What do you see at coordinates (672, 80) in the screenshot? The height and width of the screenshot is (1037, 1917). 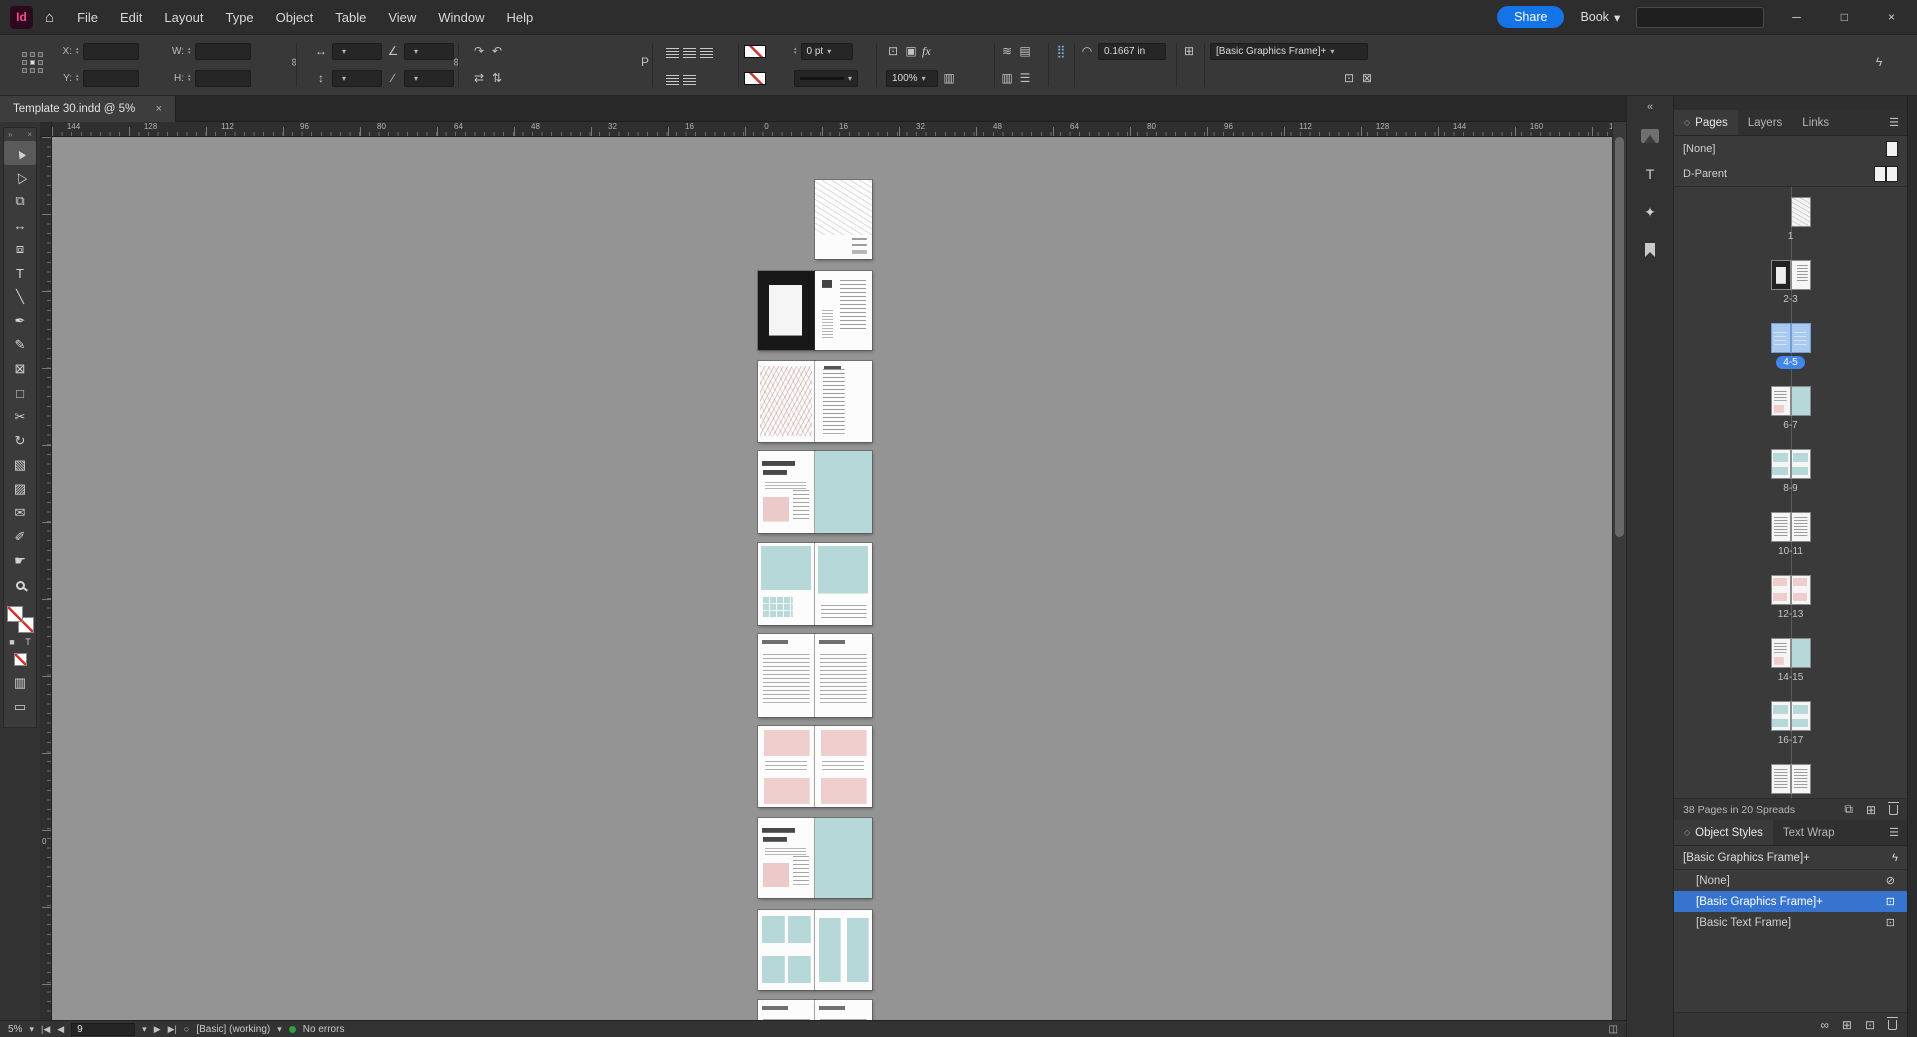 I see `distribute-icon` at bounding box center [672, 80].